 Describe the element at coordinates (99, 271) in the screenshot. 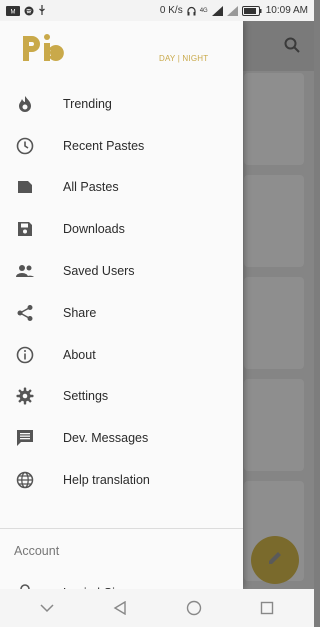

I see `menu-item-label: Saved Users` at that location.